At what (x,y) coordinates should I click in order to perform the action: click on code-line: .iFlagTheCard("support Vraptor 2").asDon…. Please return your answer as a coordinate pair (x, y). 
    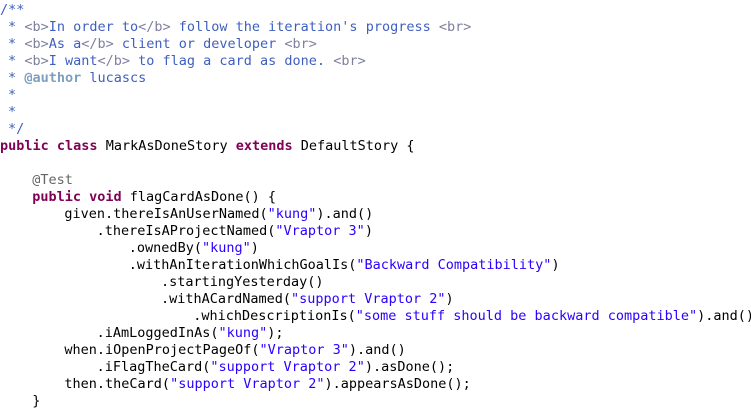
    Looking at the image, I should click on (276, 367).